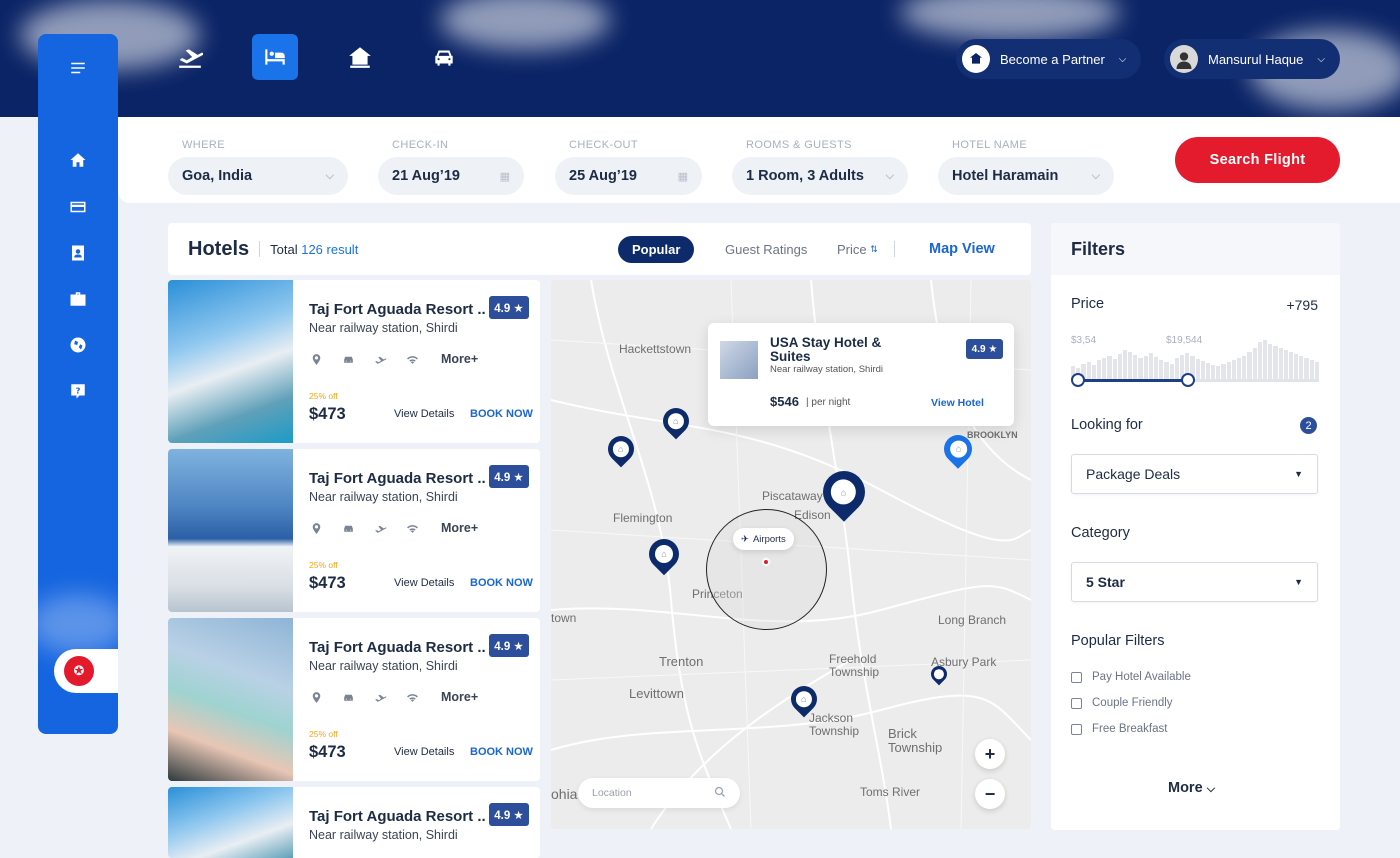 This screenshot has height=858, width=1400. What do you see at coordinates (763, 539) in the screenshot?
I see `airports-chip: ✈ Airports` at bounding box center [763, 539].